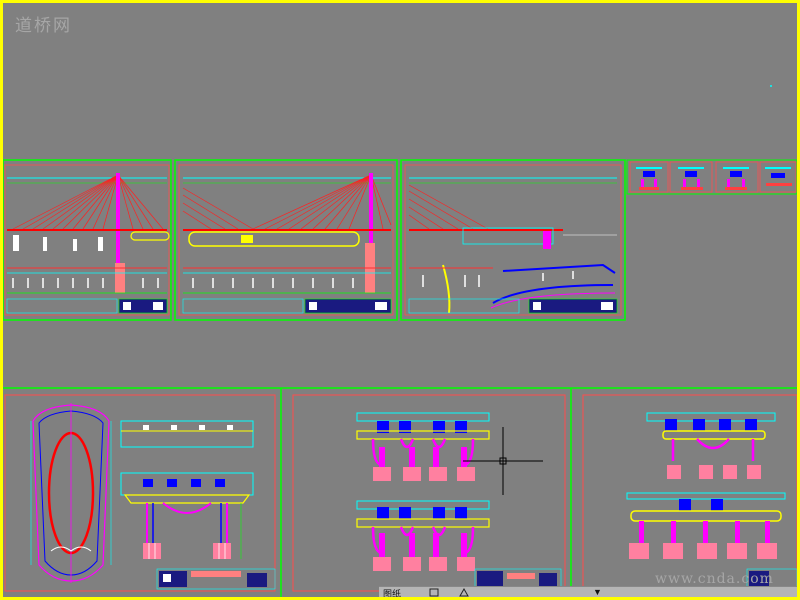 The image size is (800, 600). What do you see at coordinates (429, 493) in the screenshot?
I see `sheet-5-bent-section` at bounding box center [429, 493].